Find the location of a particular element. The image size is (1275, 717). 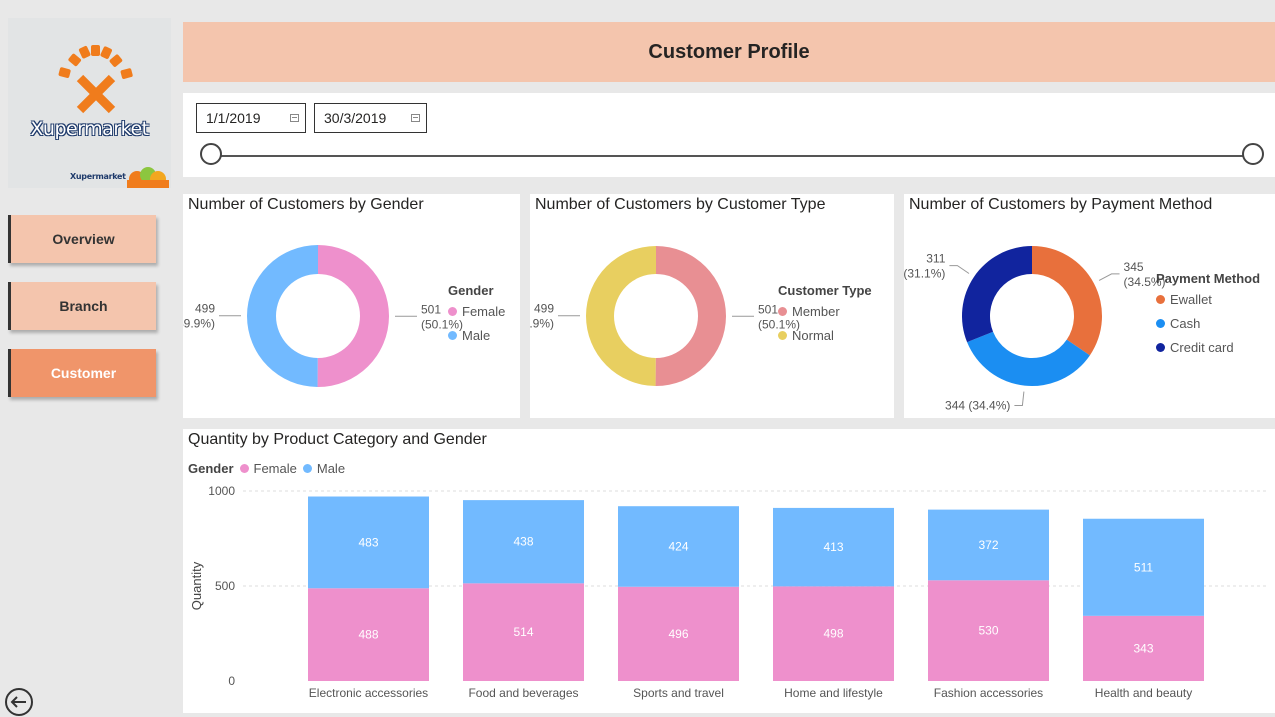

legend-item-member: Member is located at coordinates (825, 311).